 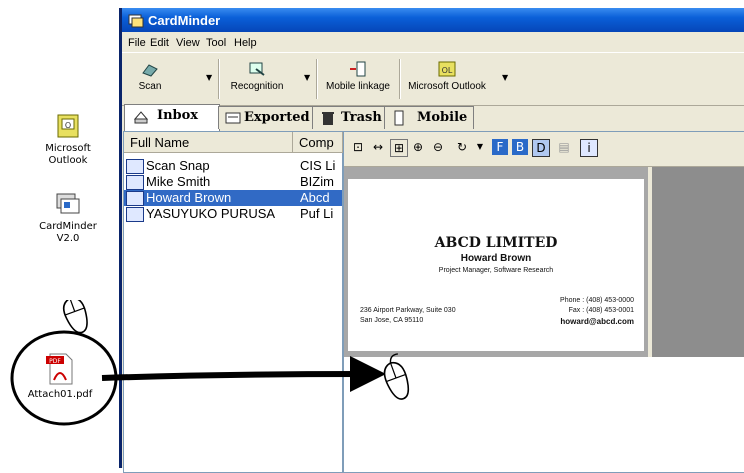 What do you see at coordinates (233, 118) in the screenshot?
I see `exported-icon` at bounding box center [233, 118].